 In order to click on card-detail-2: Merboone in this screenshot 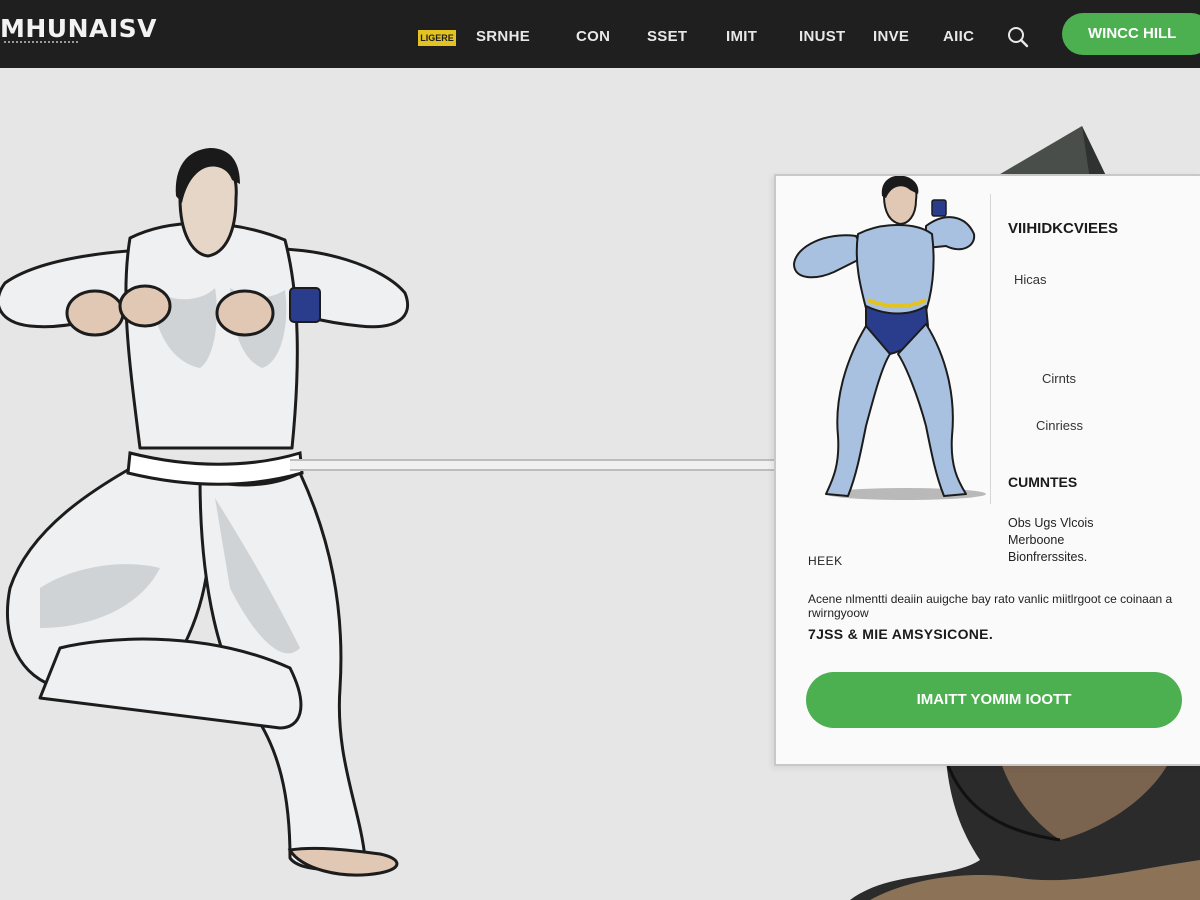, I will do `click(1036, 540)`.